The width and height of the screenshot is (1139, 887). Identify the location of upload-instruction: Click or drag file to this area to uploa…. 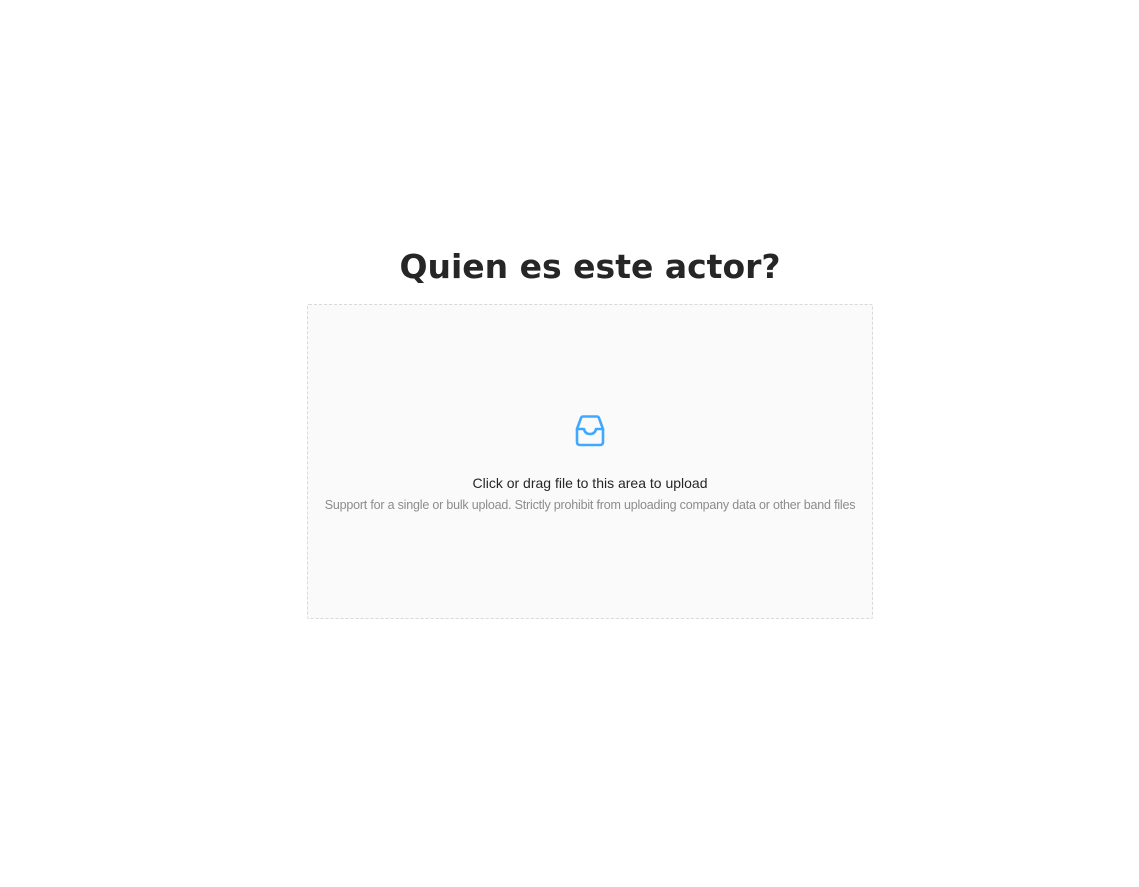
(590, 483).